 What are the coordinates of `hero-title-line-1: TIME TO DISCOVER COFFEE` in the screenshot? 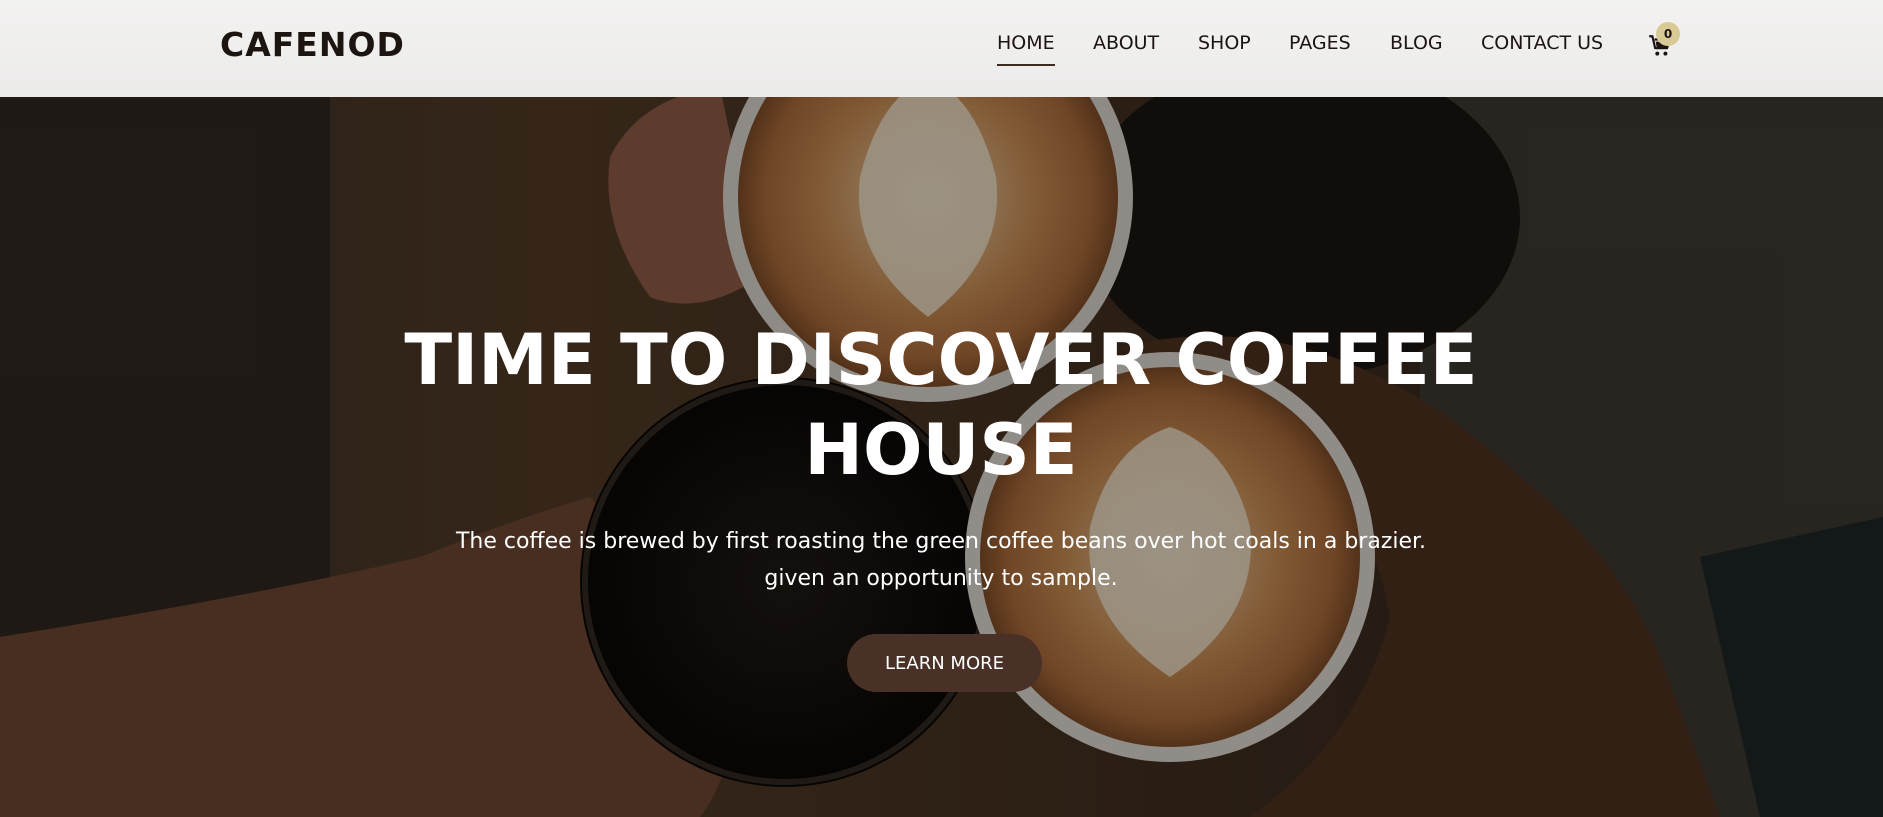 It's located at (941, 360).